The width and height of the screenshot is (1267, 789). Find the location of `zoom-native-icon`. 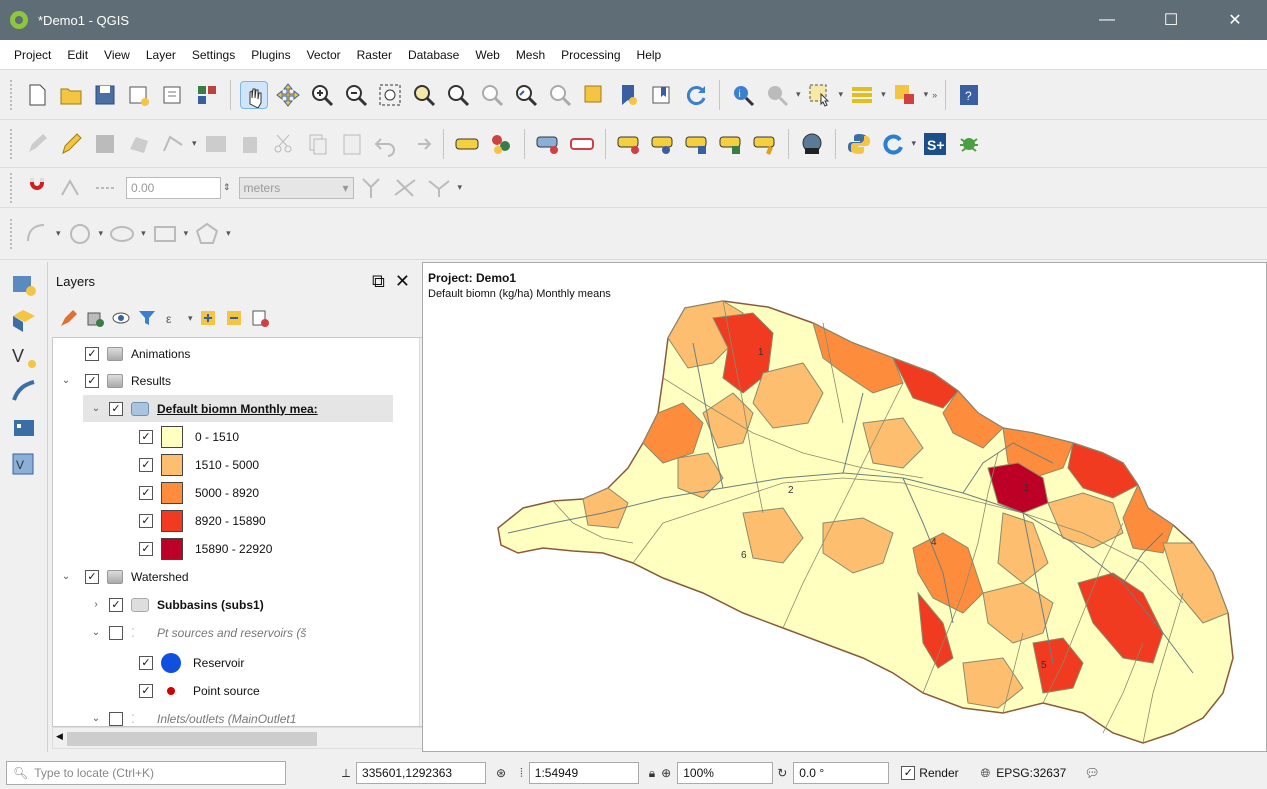

zoom-native-icon is located at coordinates (492, 95).